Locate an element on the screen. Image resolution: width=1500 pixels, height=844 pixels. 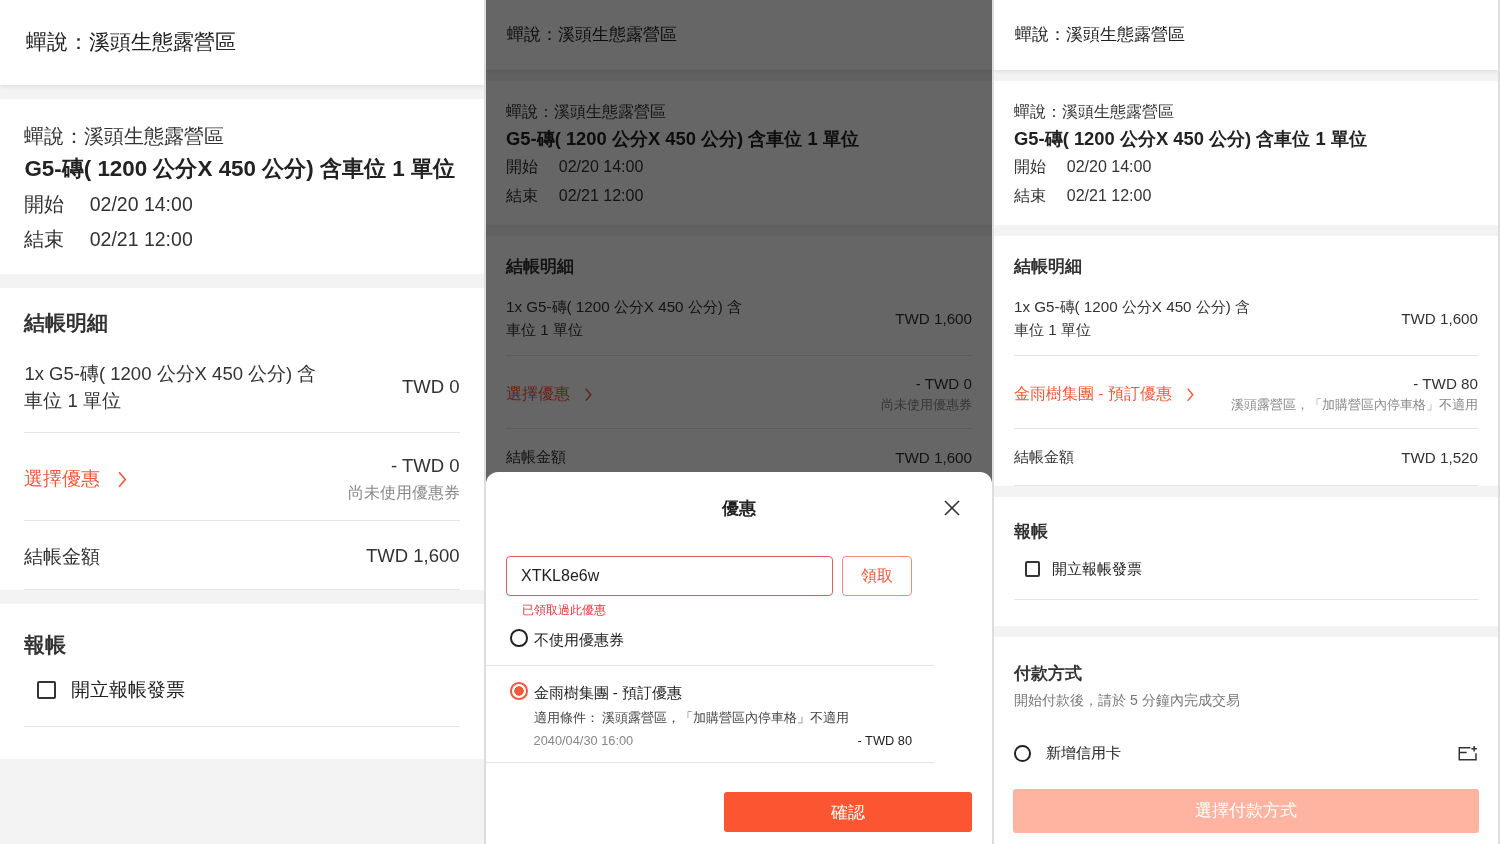
section-title: 付款方式 is located at coordinates (1048, 674).